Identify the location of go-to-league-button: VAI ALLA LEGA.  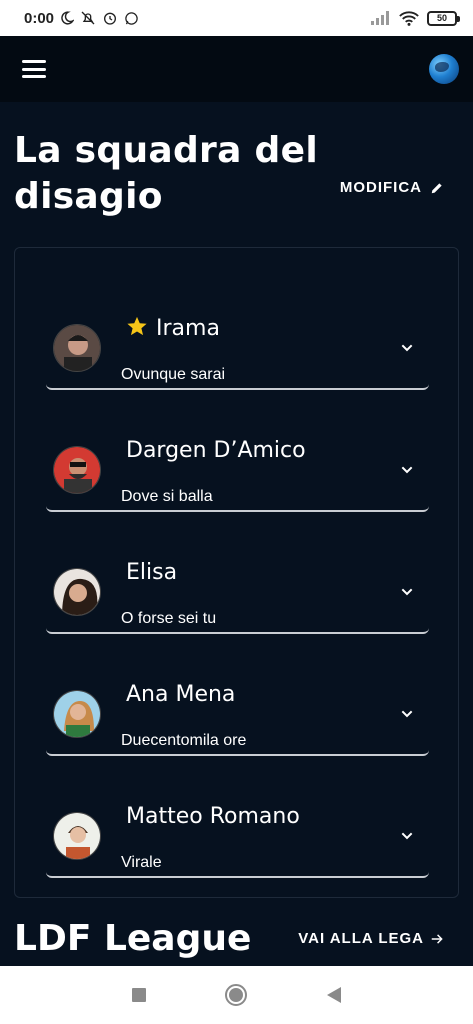
(371, 938).